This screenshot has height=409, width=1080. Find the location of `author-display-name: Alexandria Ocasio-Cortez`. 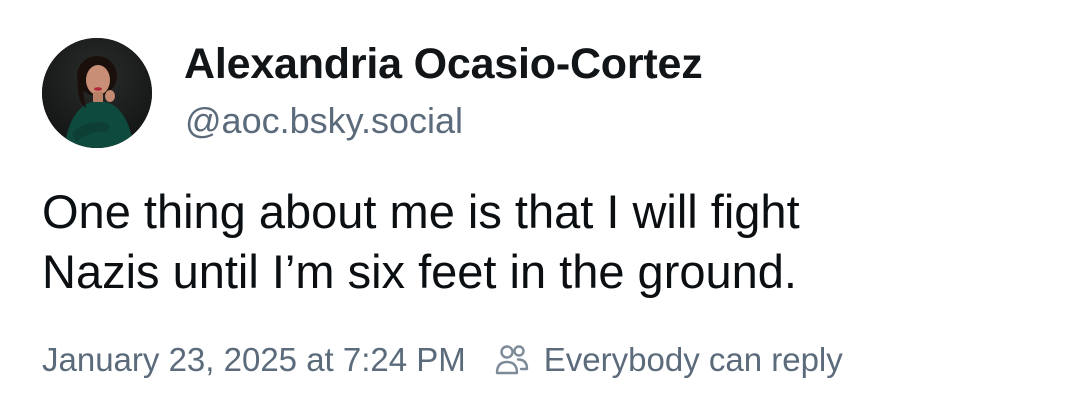

author-display-name: Alexandria Ocasio-Cortez is located at coordinates (443, 64).